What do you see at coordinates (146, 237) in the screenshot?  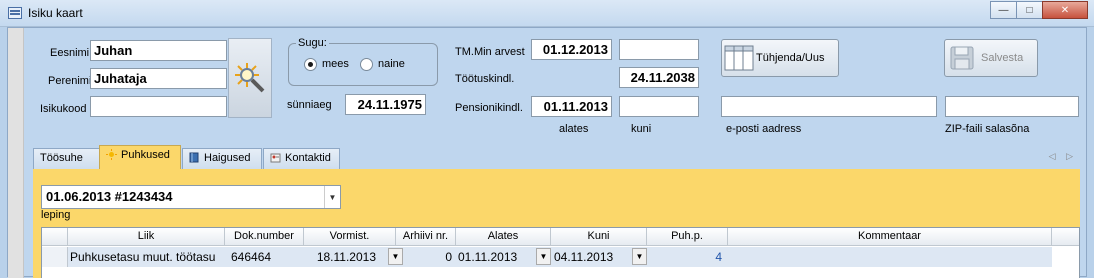 I see `col-liik: Liik` at bounding box center [146, 237].